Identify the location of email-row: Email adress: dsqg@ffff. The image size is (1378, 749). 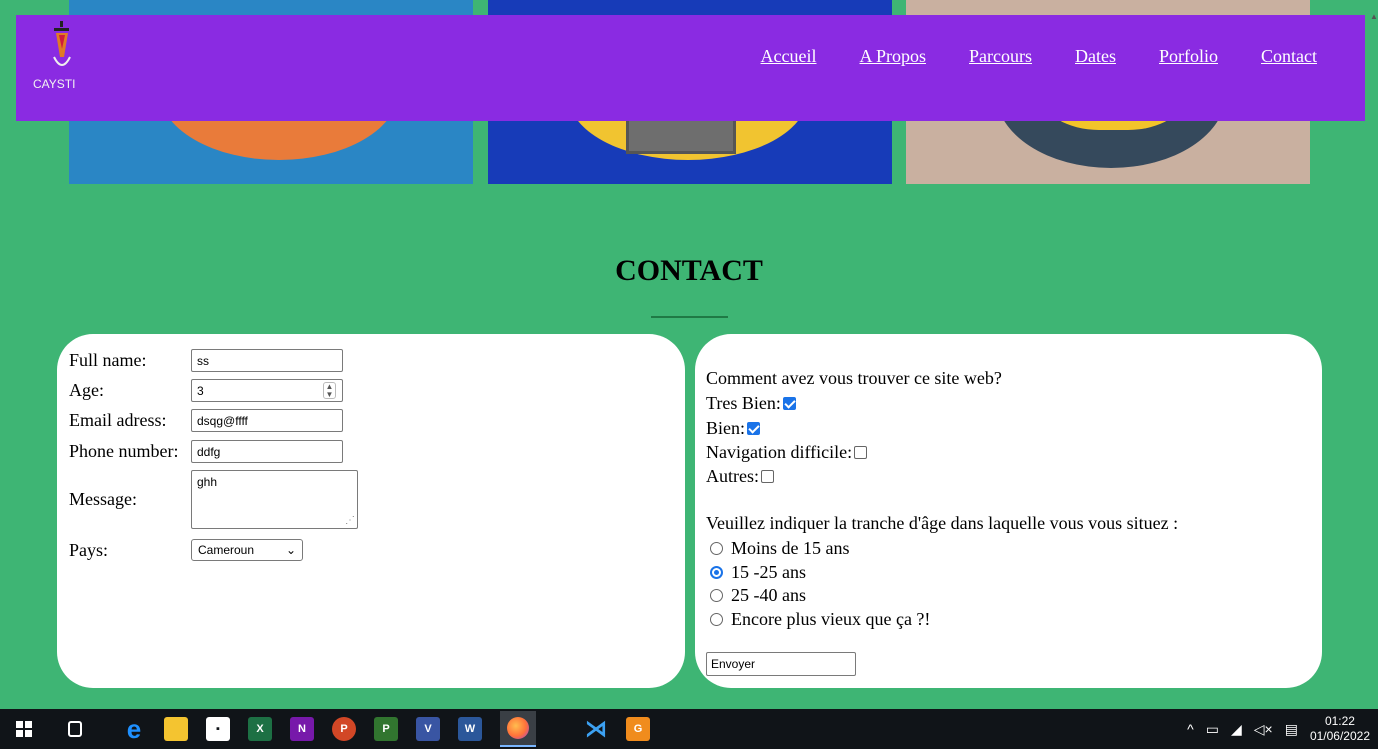
(206, 420).